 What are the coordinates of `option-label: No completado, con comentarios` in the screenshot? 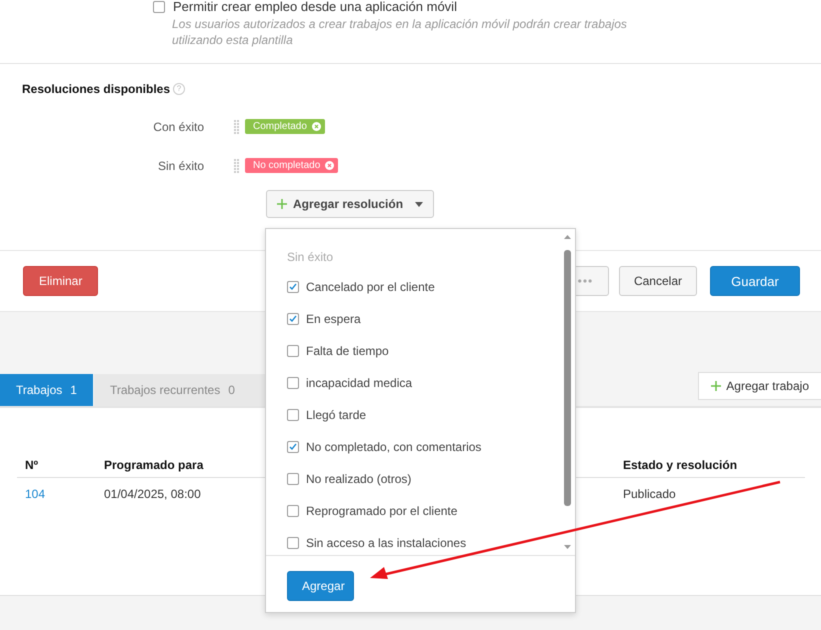 It's located at (394, 447).